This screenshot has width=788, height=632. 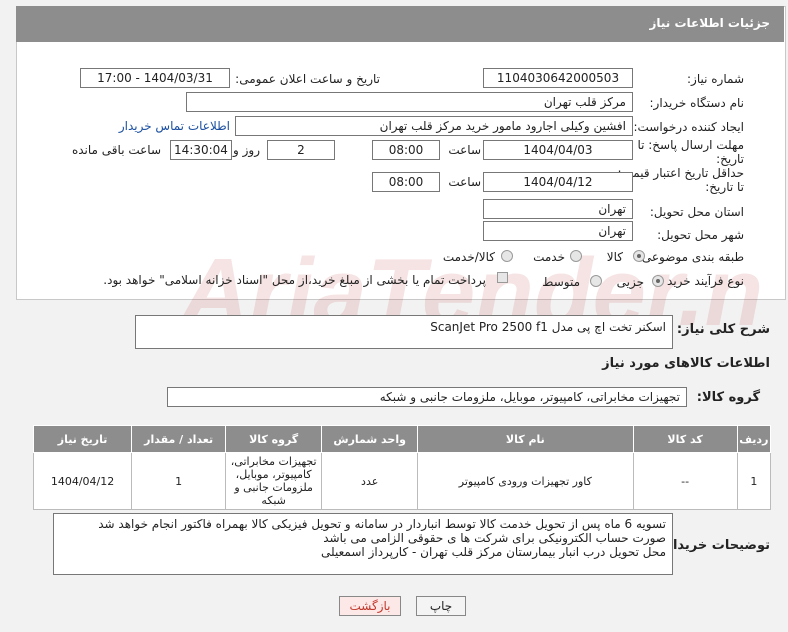 I want to click on deadline-time-label: ساعت, so click(x=464, y=150).